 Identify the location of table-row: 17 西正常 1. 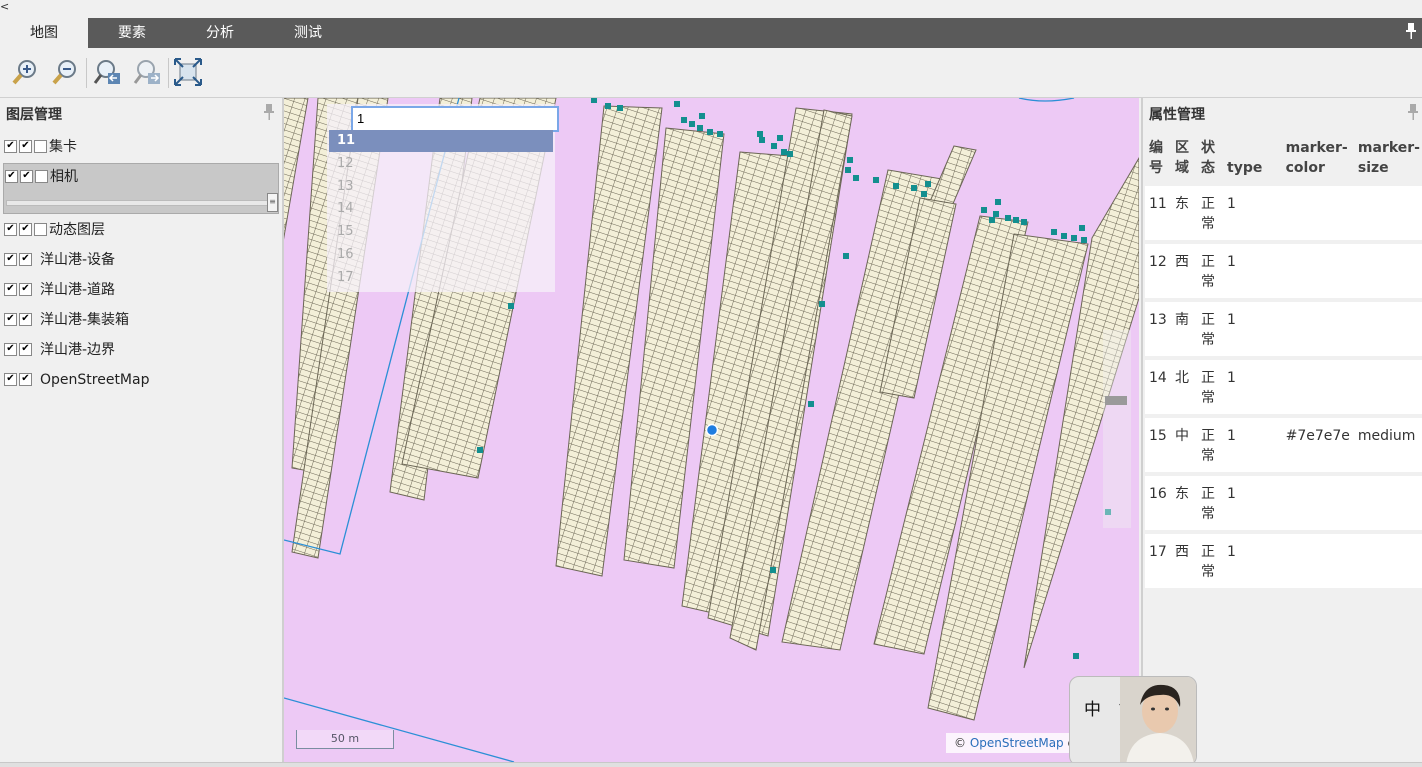
(1283, 562).